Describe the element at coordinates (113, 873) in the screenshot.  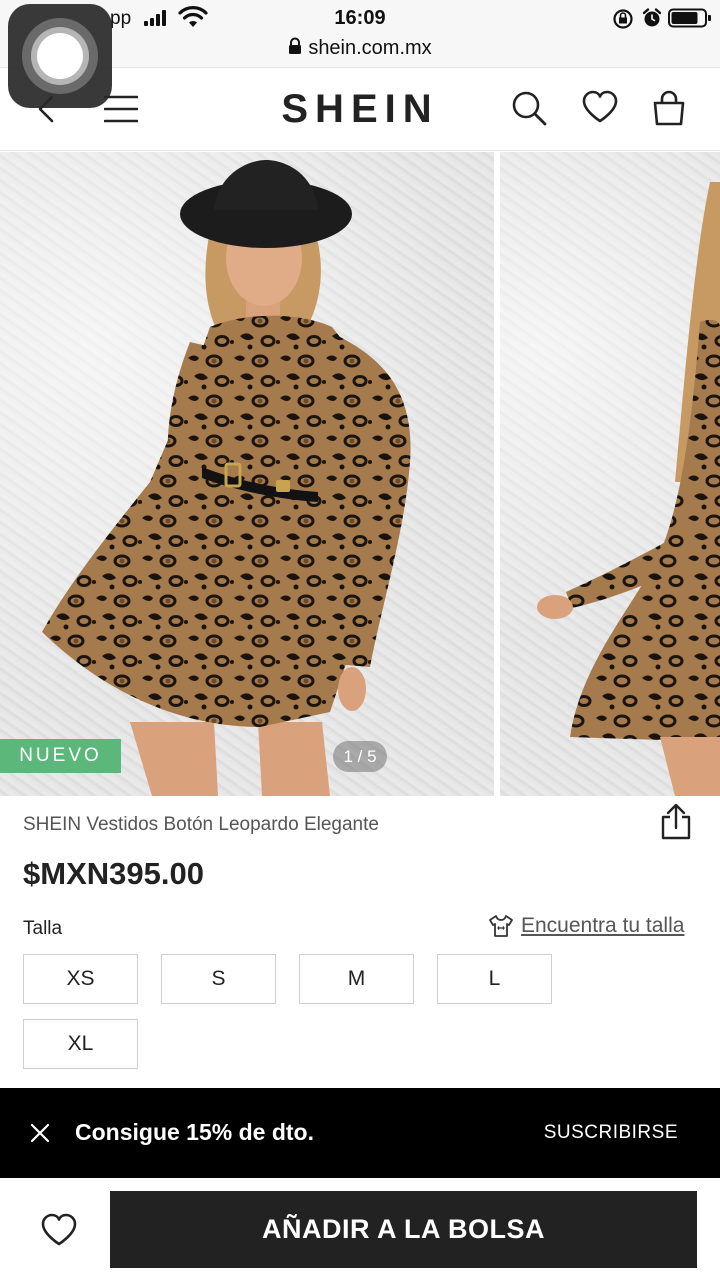
I see `product-price: $MXN395.00` at that location.